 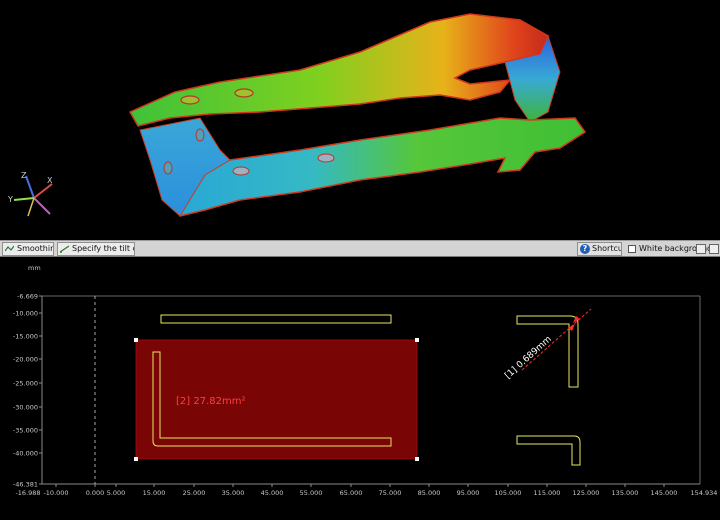 I want to click on x-tick-label: 15.000, so click(x=154, y=493).